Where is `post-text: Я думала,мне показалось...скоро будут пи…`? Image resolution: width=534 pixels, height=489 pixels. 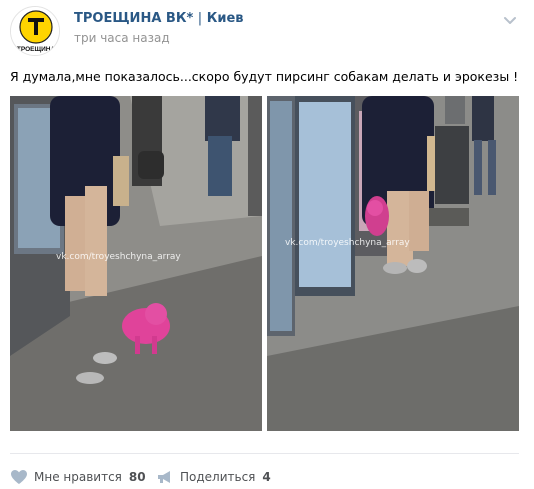
post-text: Я думала,мне показалось...скоро будут пи… is located at coordinates (264, 76).